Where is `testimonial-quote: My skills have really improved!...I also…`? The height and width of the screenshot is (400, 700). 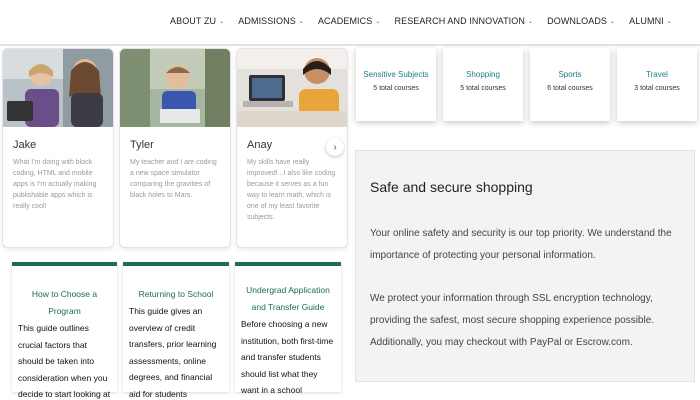
testimonial-quote: My skills have really improved!...I also… is located at coordinates (291, 190).